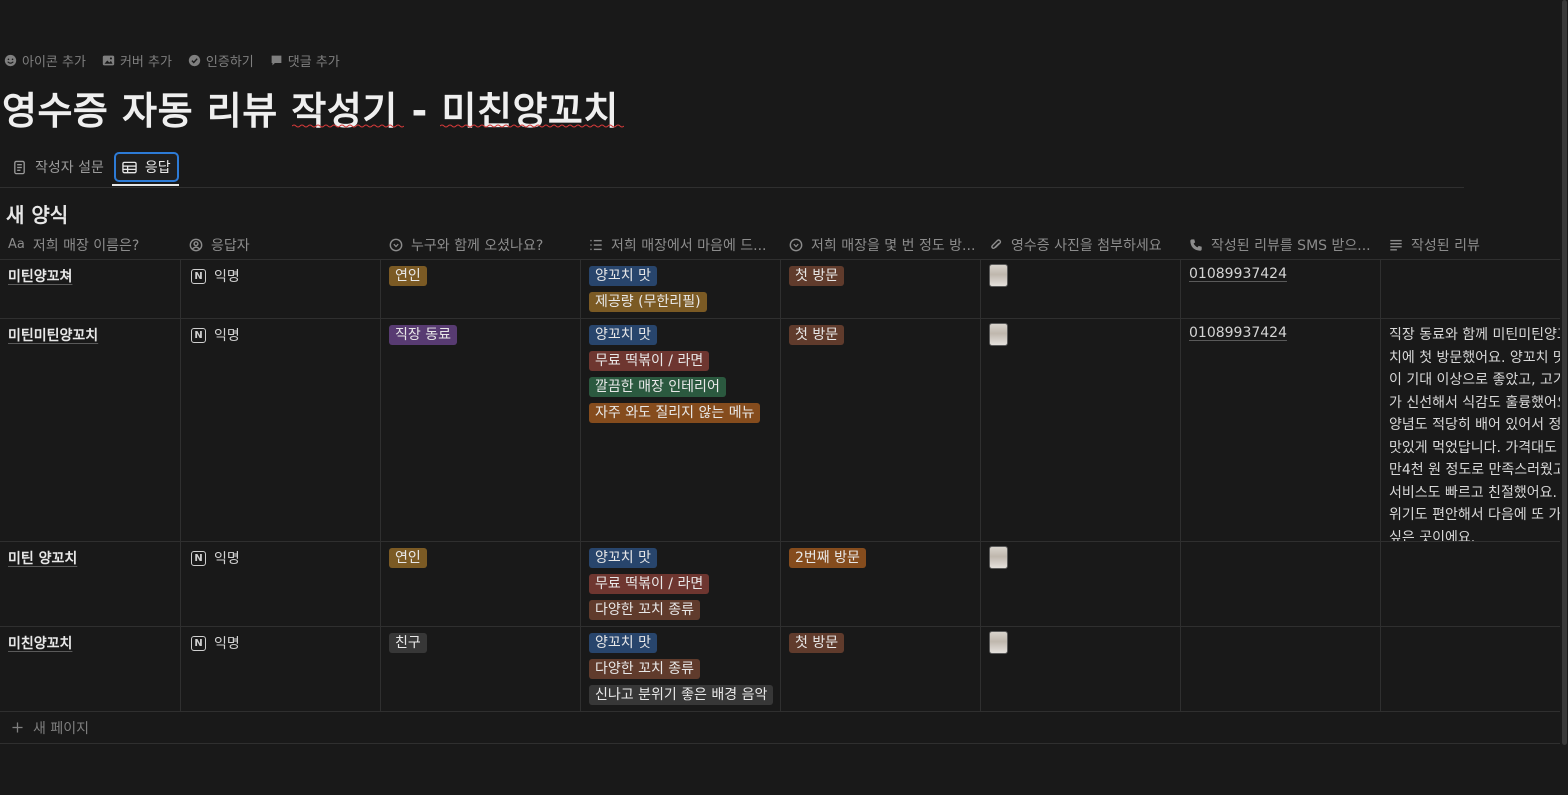 Image resolution: width=1568 pixels, height=795 pixels. What do you see at coordinates (17, 727) in the screenshot?
I see `plus-icon` at bounding box center [17, 727].